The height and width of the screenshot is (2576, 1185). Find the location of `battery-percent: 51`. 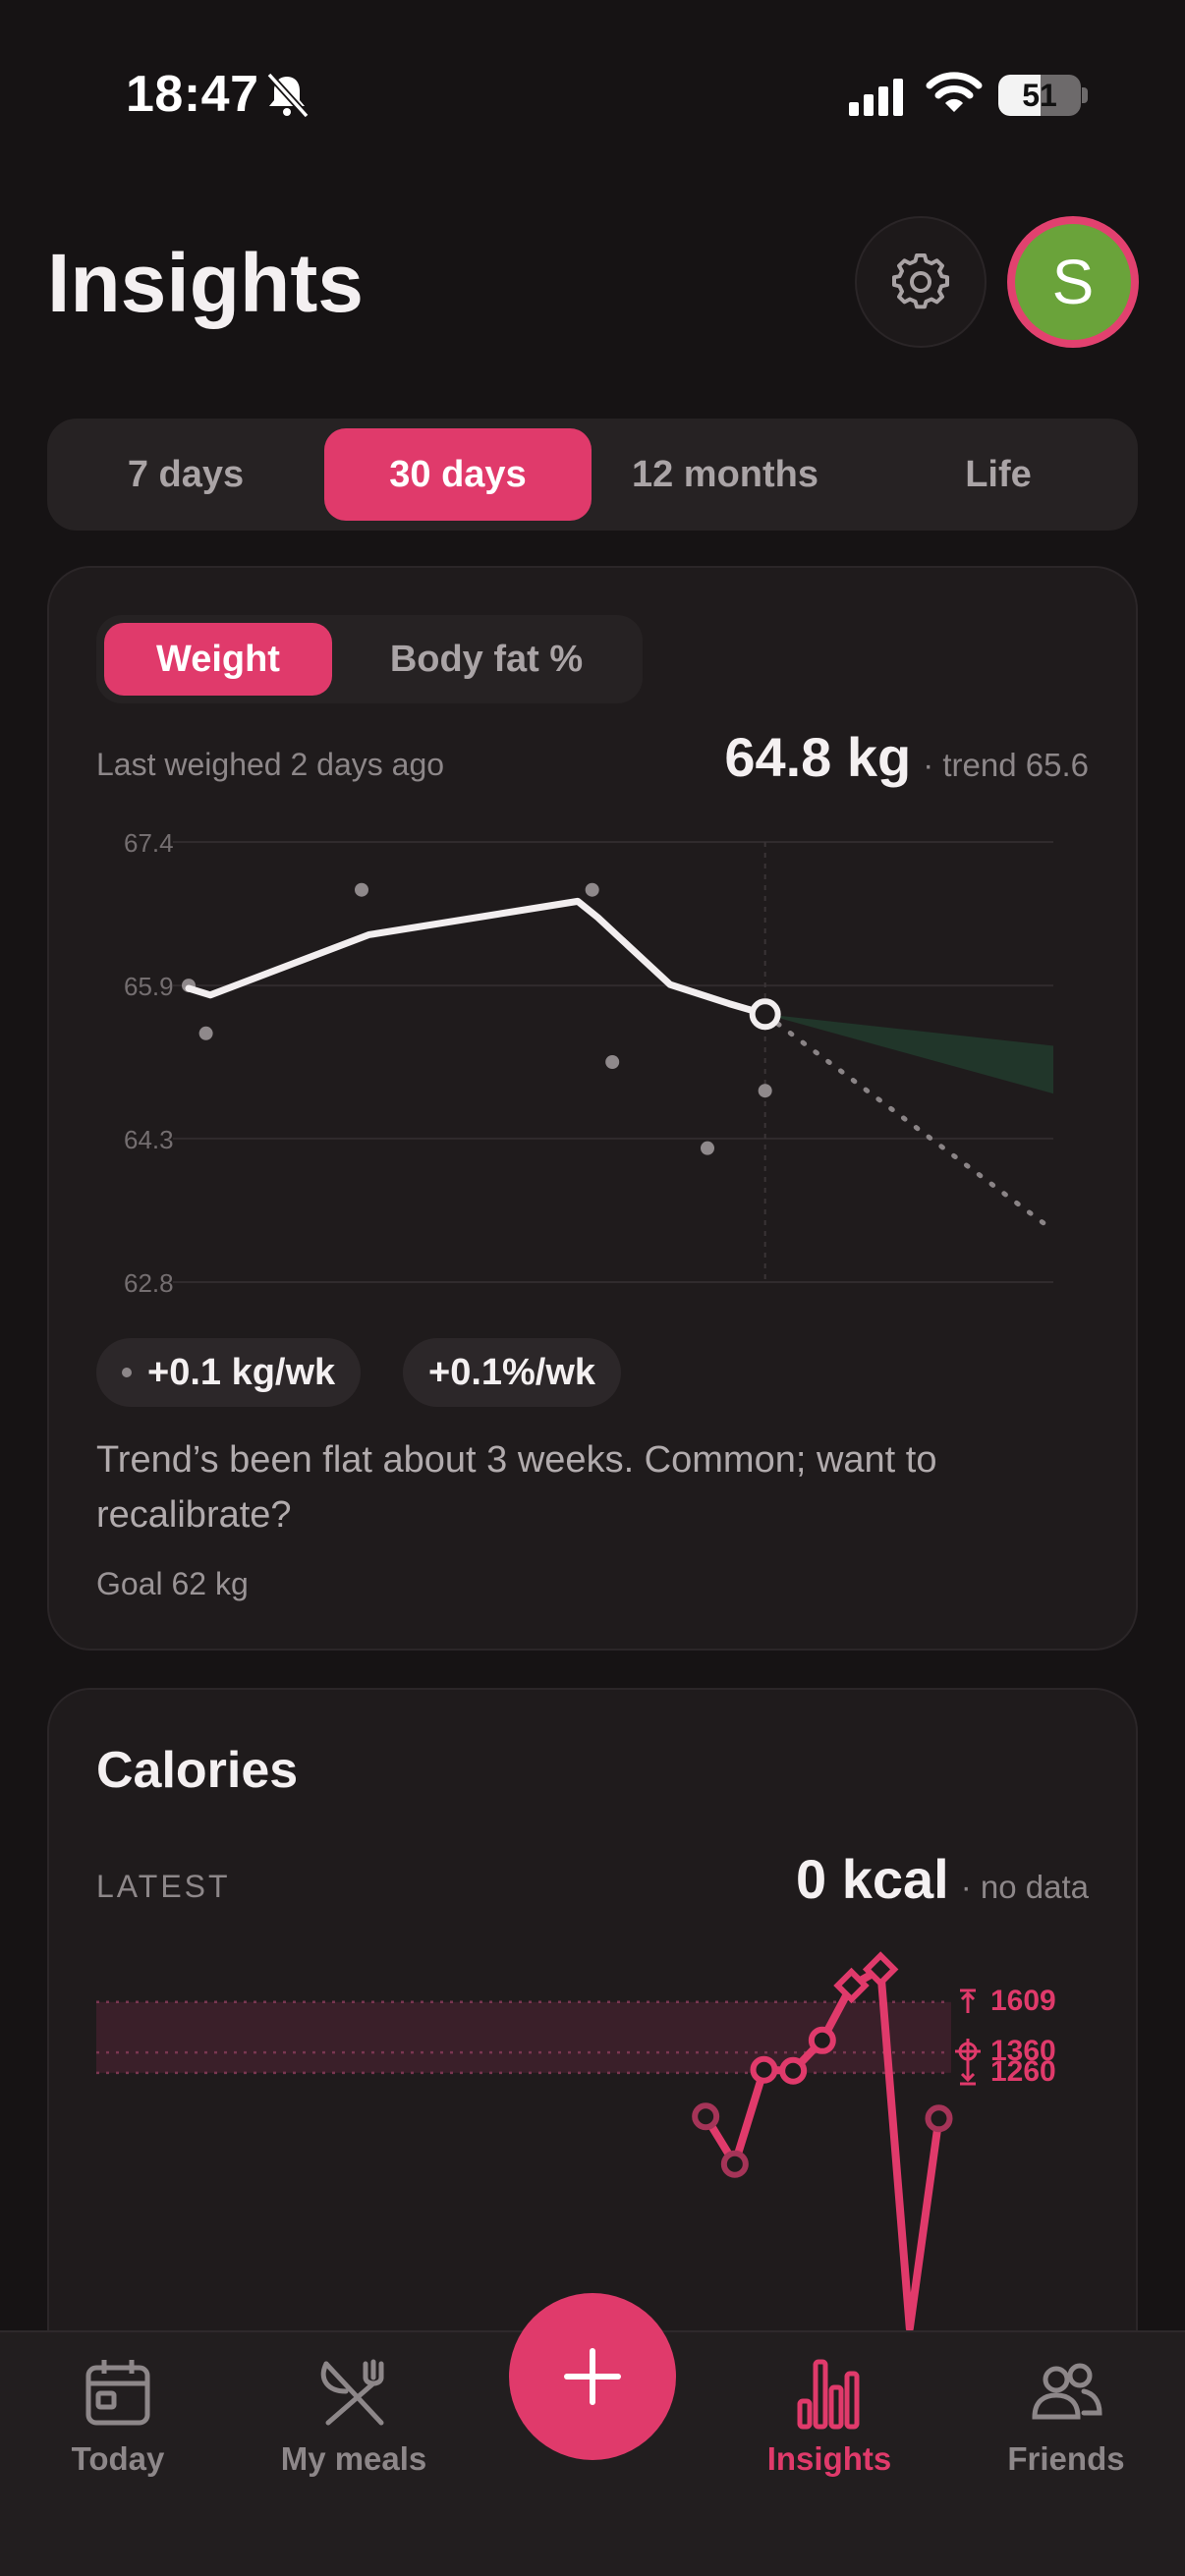

battery-percent: 51 is located at coordinates (1040, 95).